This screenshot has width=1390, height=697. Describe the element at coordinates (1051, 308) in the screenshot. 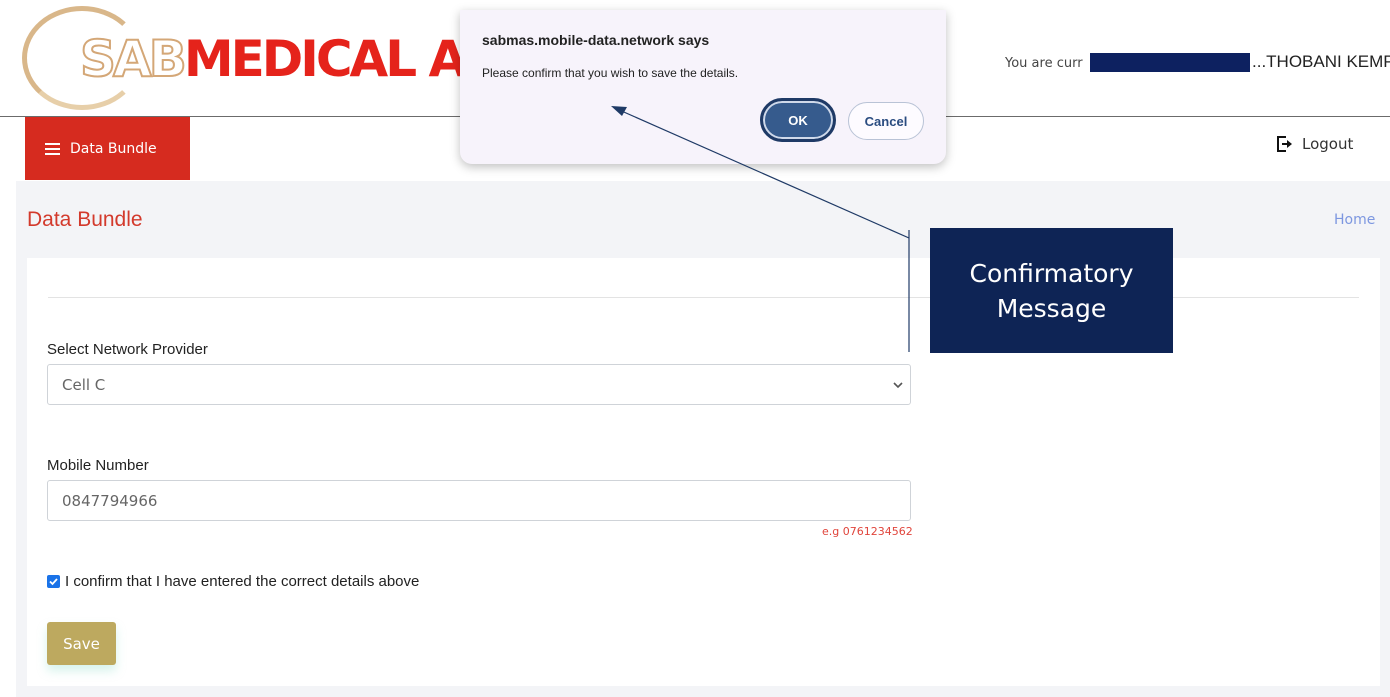

I see `annotation-line-2: Message` at that location.